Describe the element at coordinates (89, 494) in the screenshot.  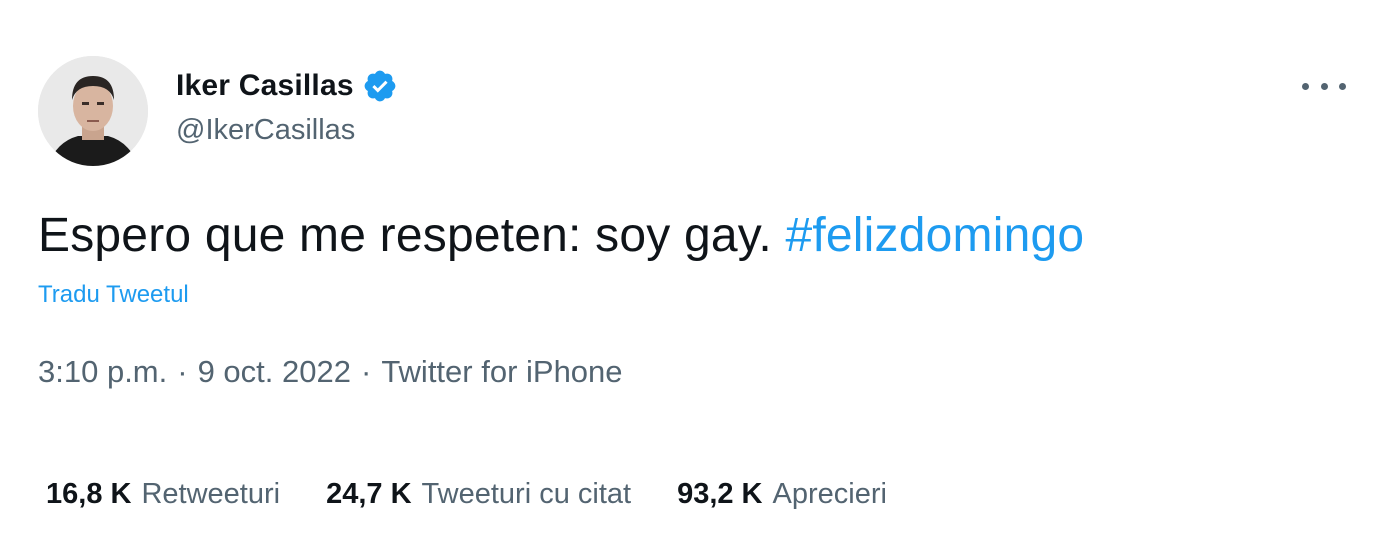
I see `stat-count: 16,8 K` at that location.